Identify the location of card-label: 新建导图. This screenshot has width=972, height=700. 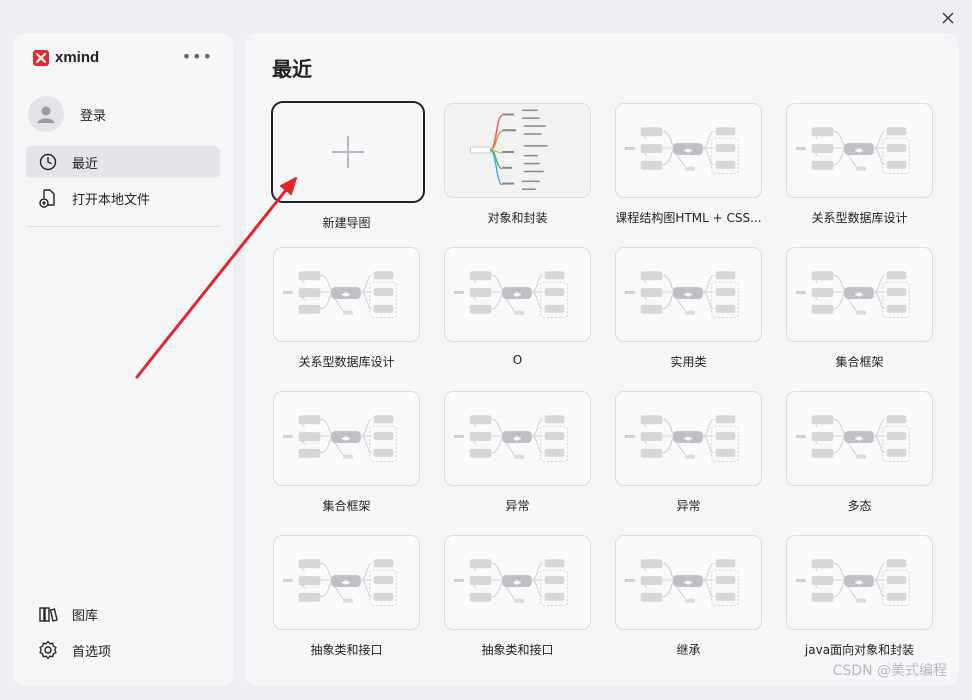
(346, 223).